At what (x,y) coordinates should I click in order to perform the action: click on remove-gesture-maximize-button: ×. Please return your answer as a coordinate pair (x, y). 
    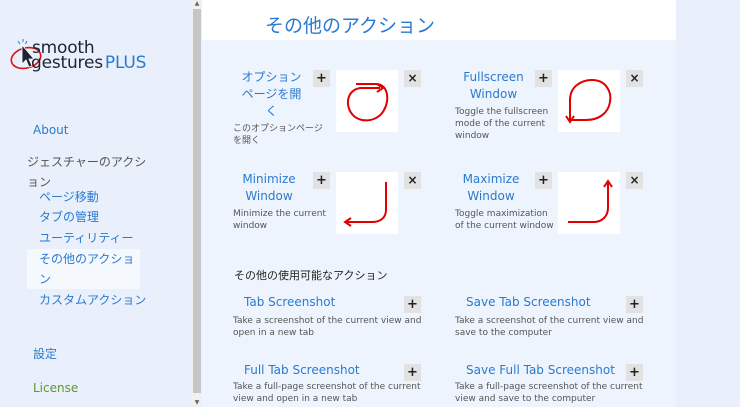
    Looking at the image, I should click on (634, 180).